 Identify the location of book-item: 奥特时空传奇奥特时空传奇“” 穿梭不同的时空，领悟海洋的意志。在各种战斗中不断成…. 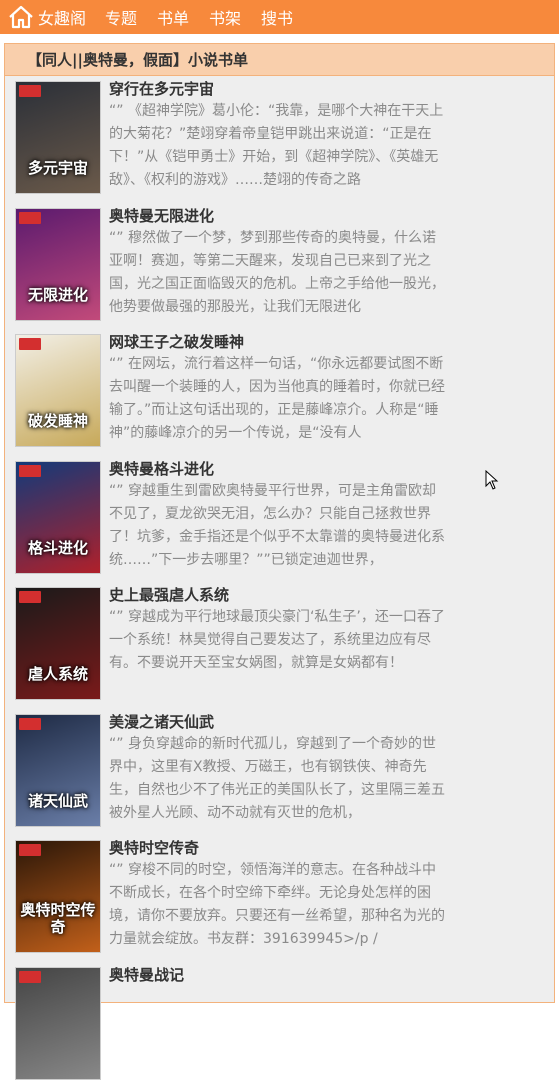
(279, 898).